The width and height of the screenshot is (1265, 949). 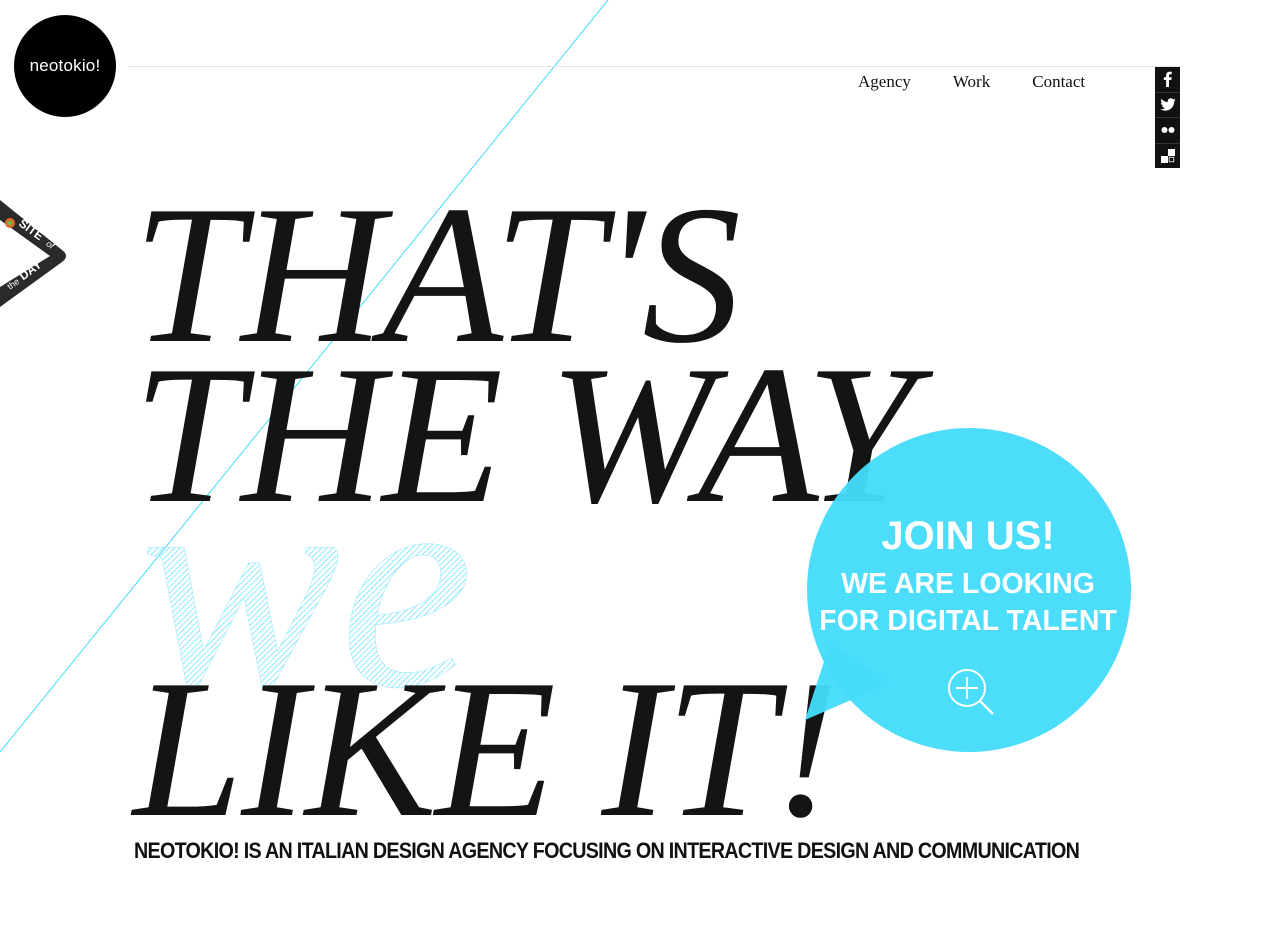 I want to click on flickr-icon, so click(x=1167, y=130).